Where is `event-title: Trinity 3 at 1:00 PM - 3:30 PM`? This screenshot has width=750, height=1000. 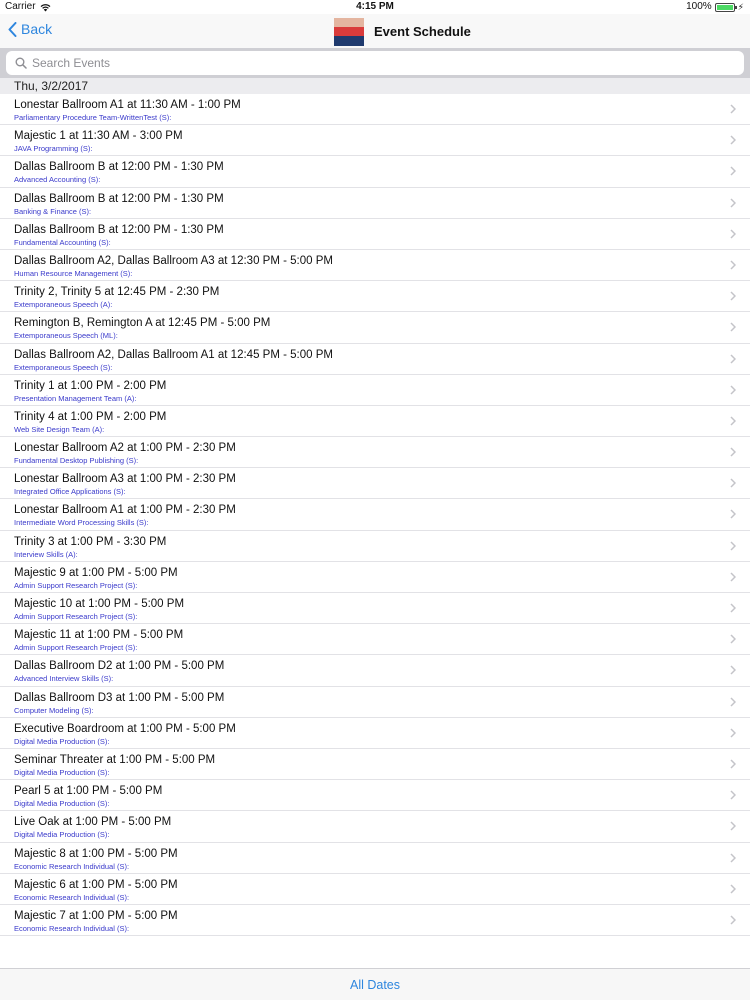
event-title: Trinity 3 at 1:00 PM - 3:30 PM is located at coordinates (90, 541).